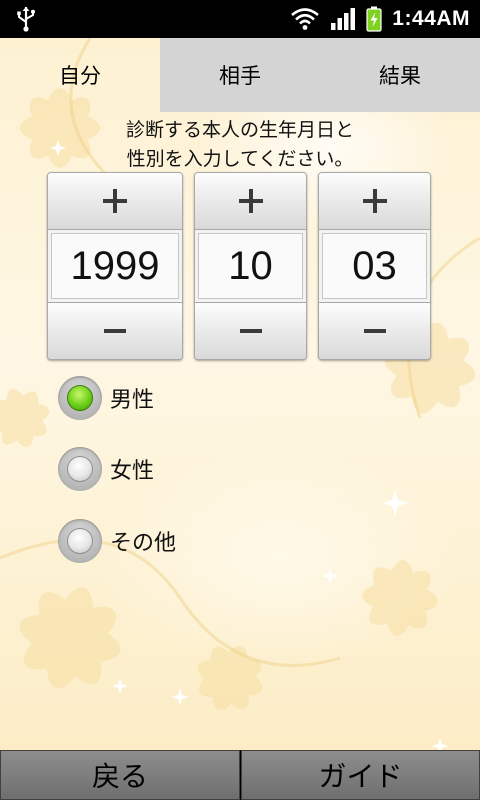 This screenshot has width=480, height=800. I want to click on tab-partner: 相手, so click(240, 75).